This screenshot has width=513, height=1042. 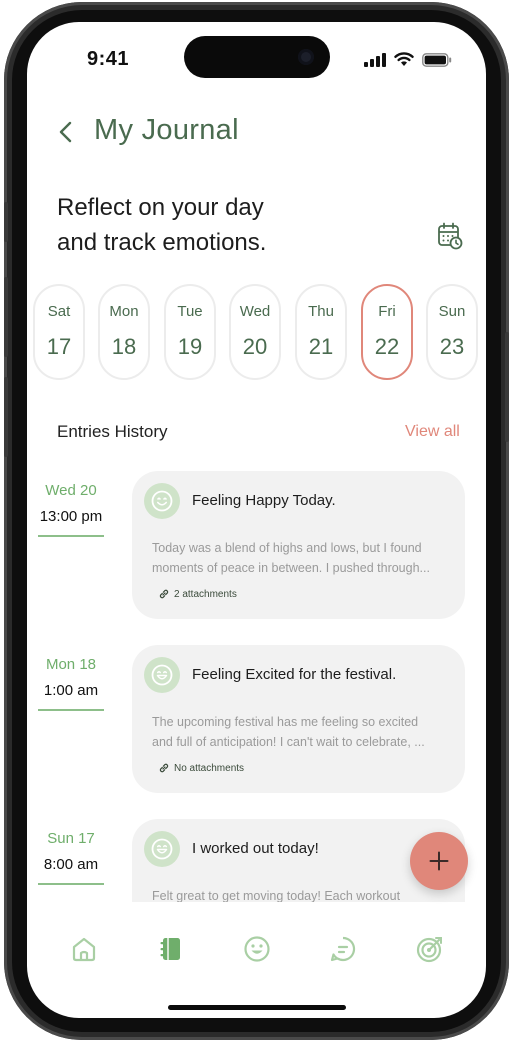 What do you see at coordinates (375, 59) in the screenshot?
I see `cellular-signal-icon` at bounding box center [375, 59].